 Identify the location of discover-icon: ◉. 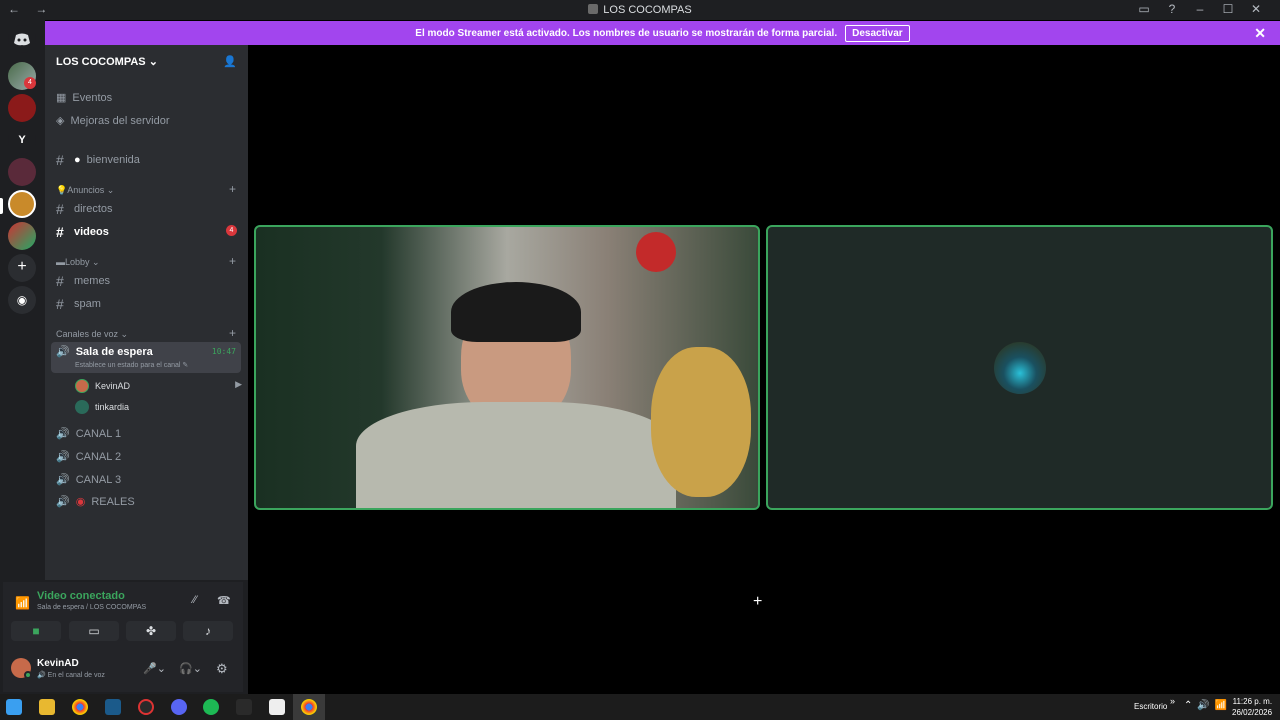
(22, 300).